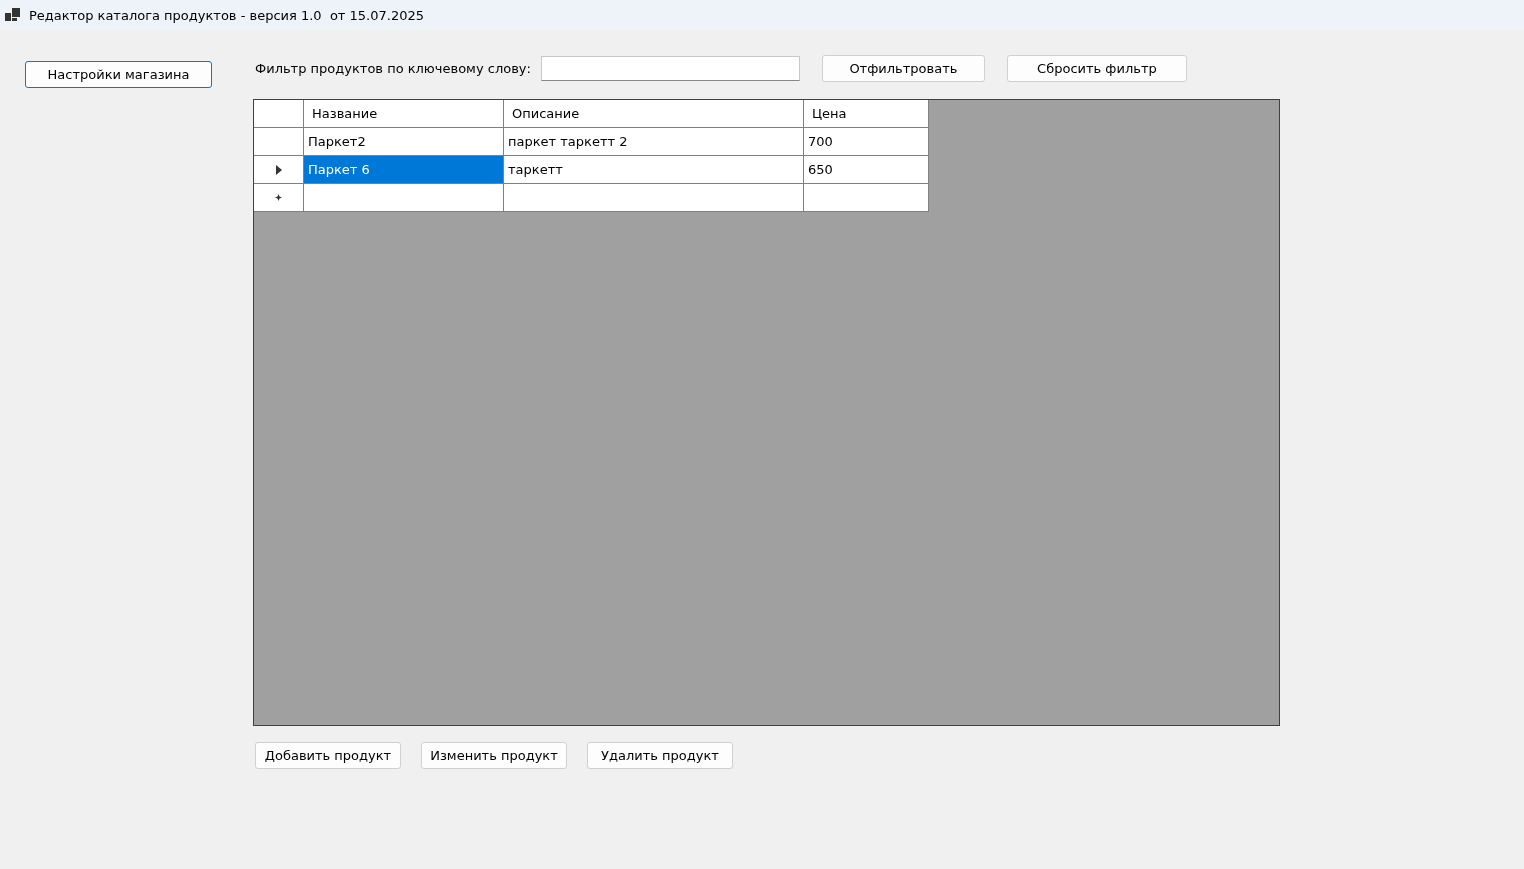 The image size is (1524, 869). What do you see at coordinates (654, 142) in the screenshot?
I see `table-cell: паркет таркетт 2` at bounding box center [654, 142].